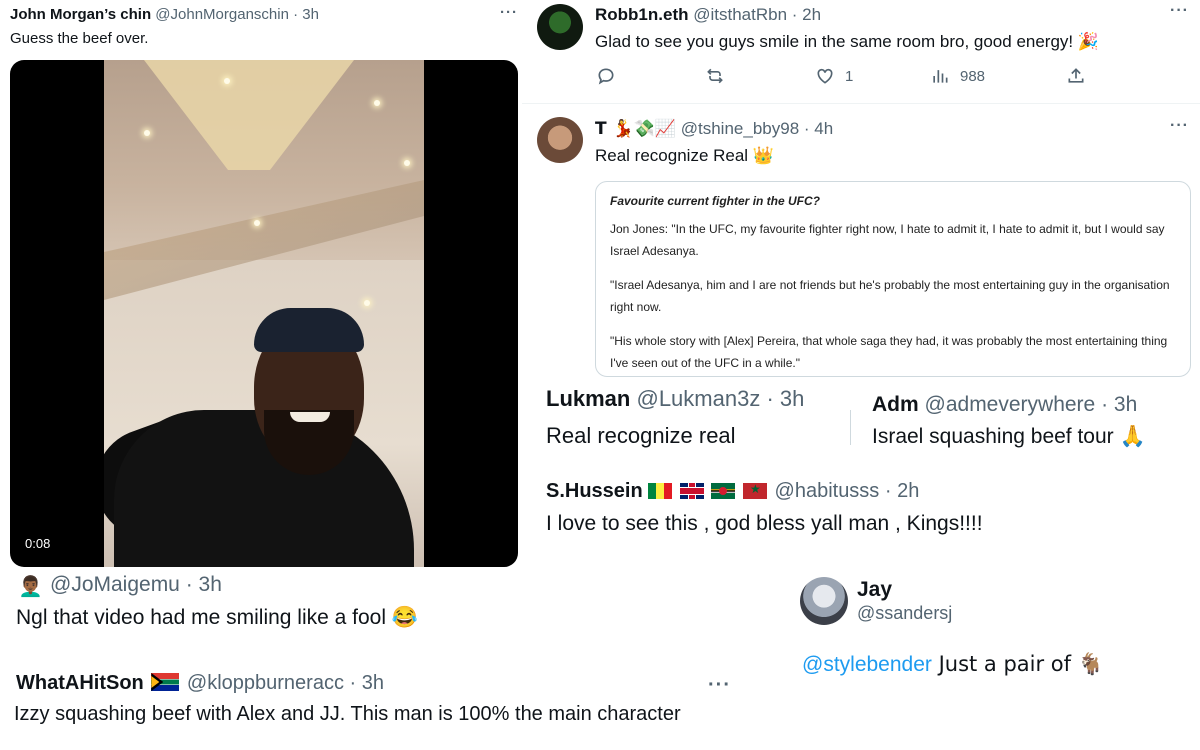 This screenshot has width=1200, height=750. I want to click on dominica-flag-icon, so click(723, 491).